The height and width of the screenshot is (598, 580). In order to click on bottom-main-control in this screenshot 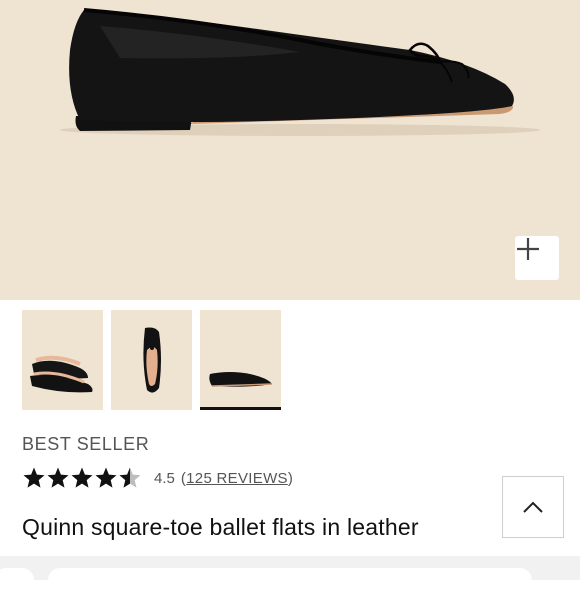, I will do `click(290, 583)`.